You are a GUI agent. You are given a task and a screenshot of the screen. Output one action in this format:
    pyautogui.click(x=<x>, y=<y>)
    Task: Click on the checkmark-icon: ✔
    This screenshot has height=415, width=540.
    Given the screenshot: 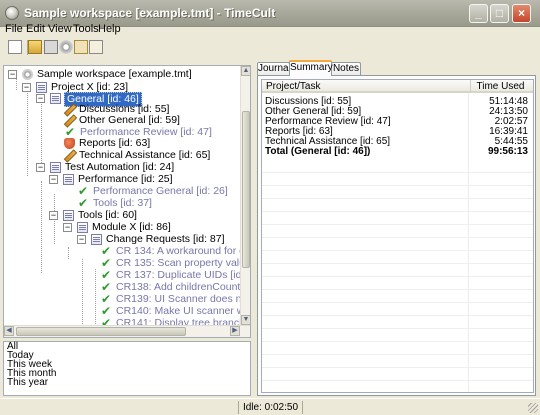 What is the action you would take?
    pyautogui.click(x=83, y=203)
    